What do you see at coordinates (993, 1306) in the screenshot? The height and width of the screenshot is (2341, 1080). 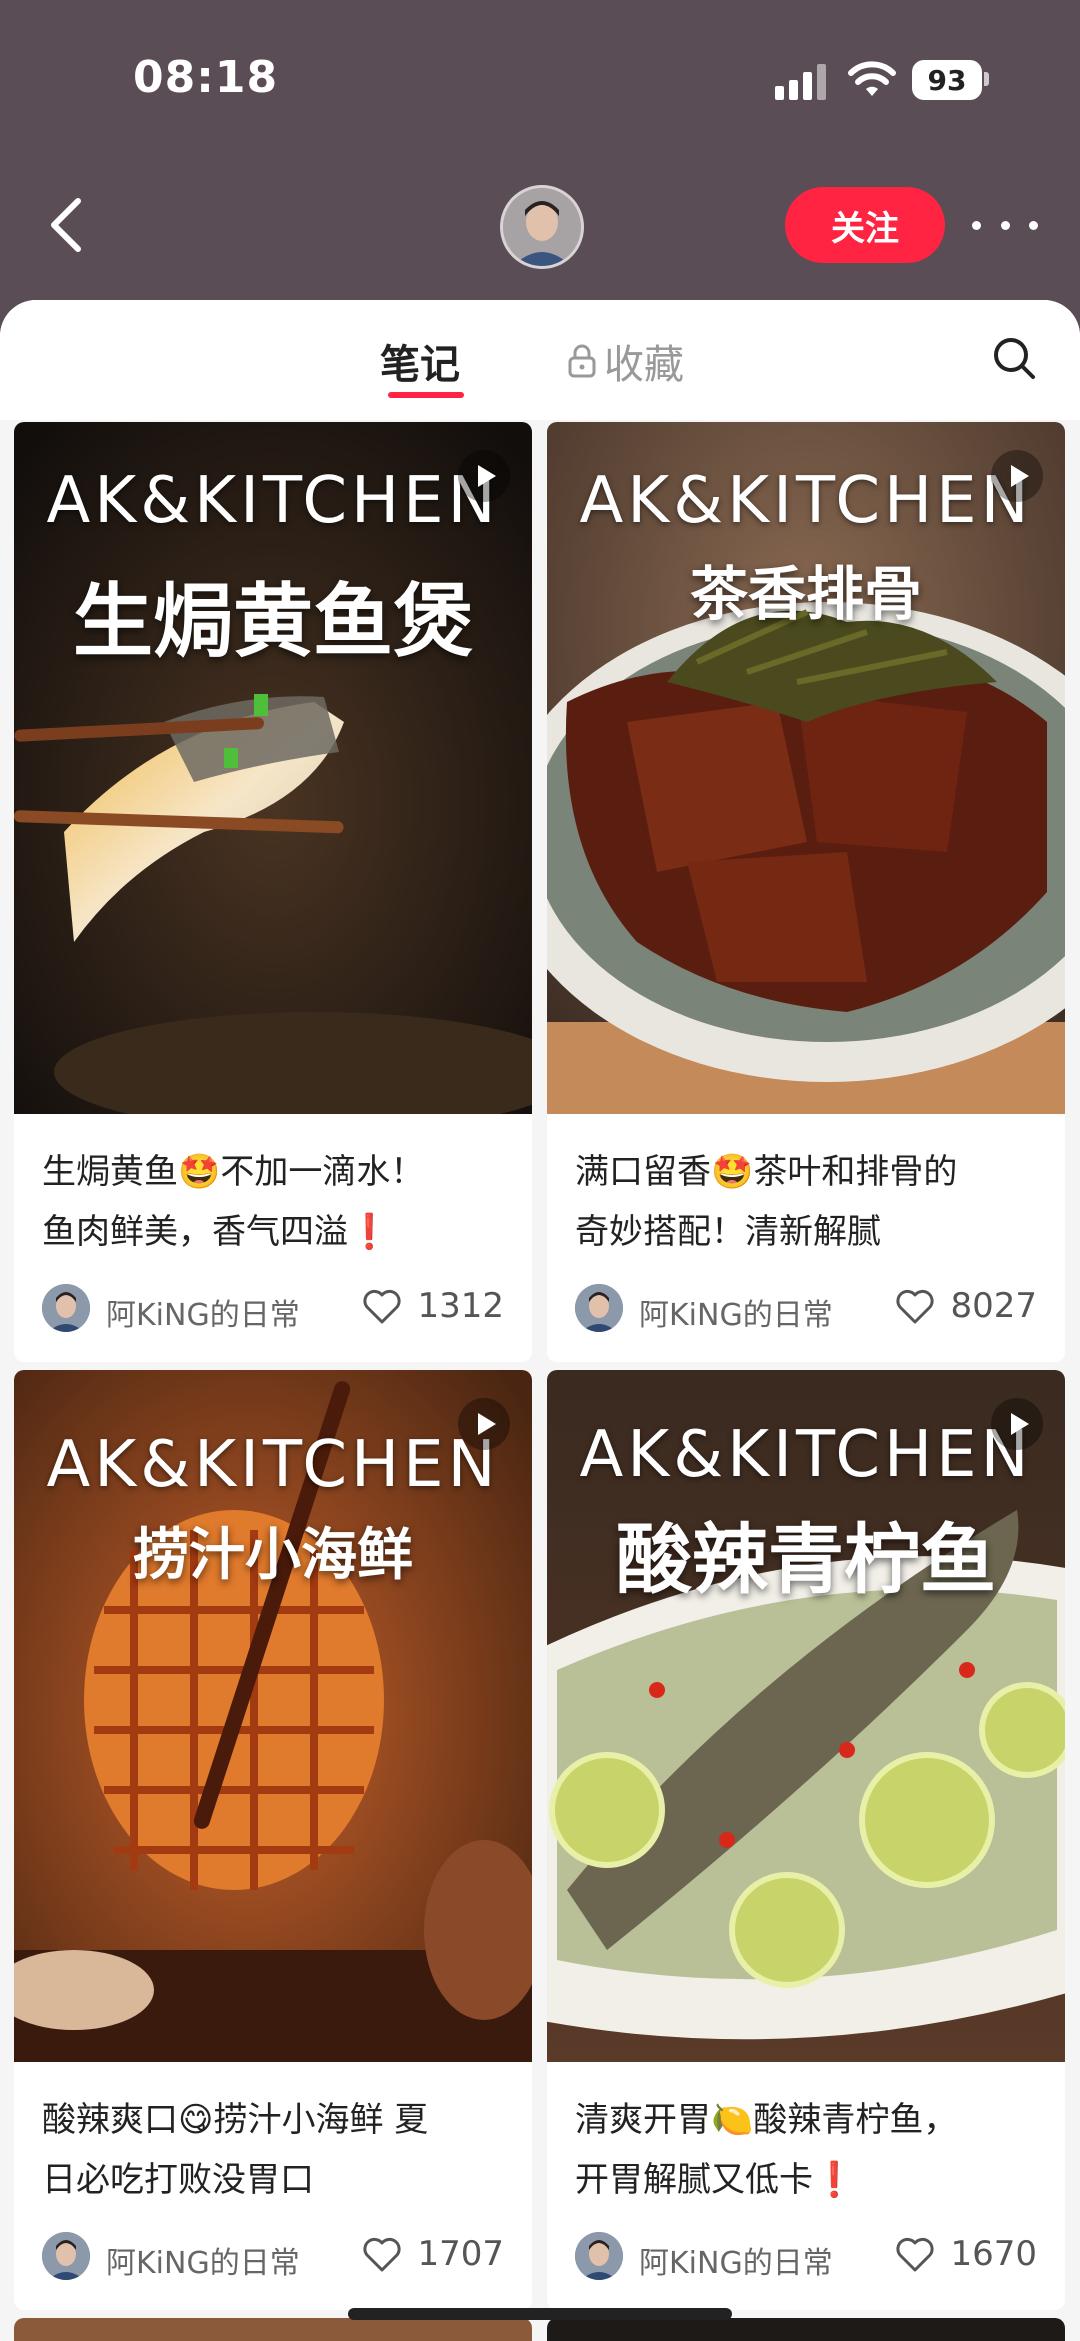 I see `like-count: 8027` at bounding box center [993, 1306].